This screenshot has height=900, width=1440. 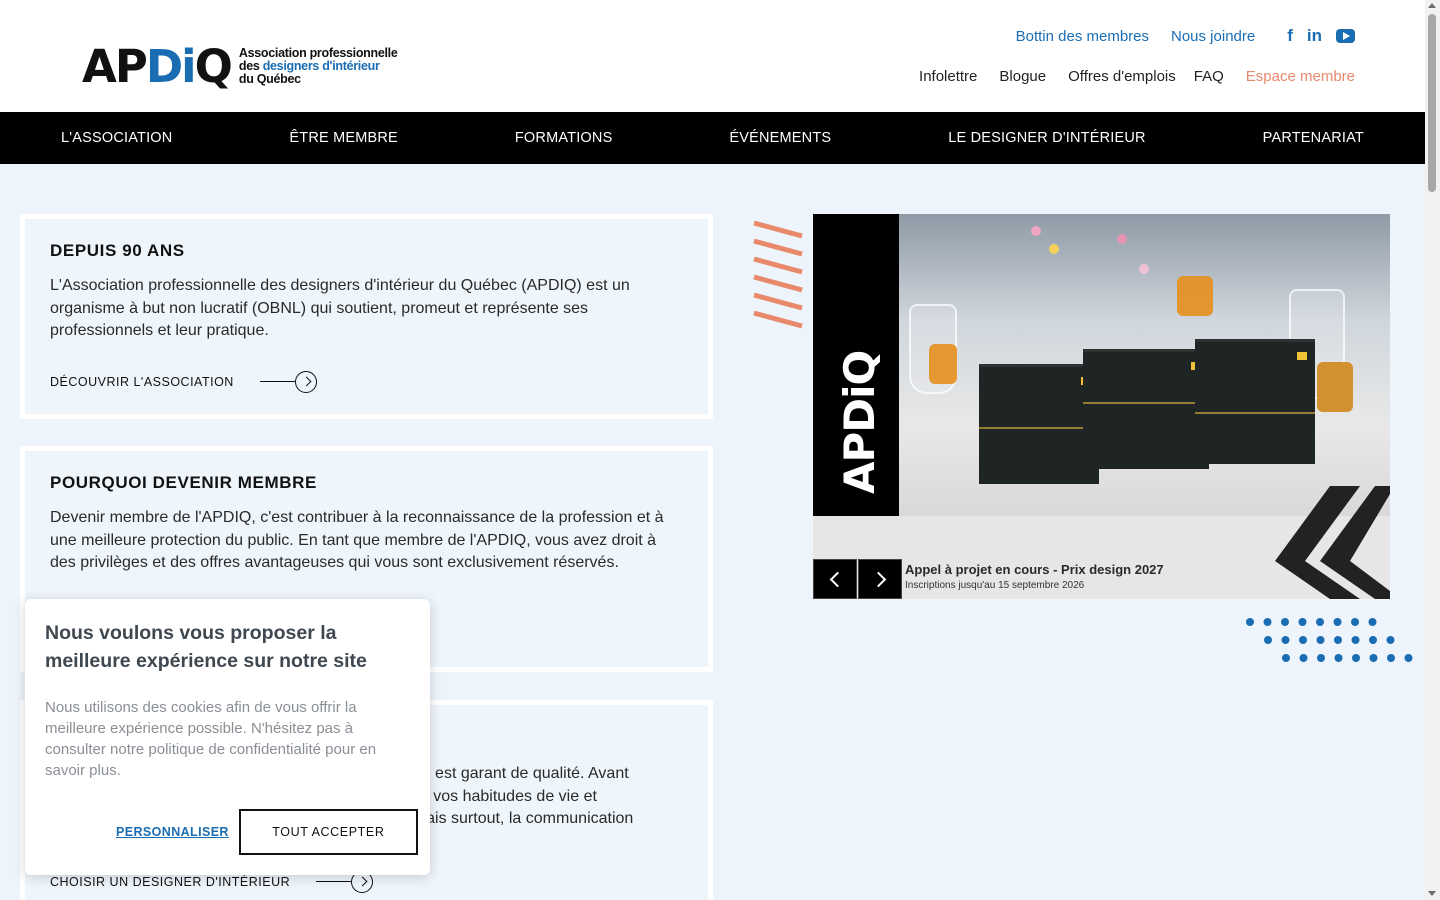 What do you see at coordinates (1300, 76) in the screenshot?
I see `member-space-link: Espace membre` at bounding box center [1300, 76].